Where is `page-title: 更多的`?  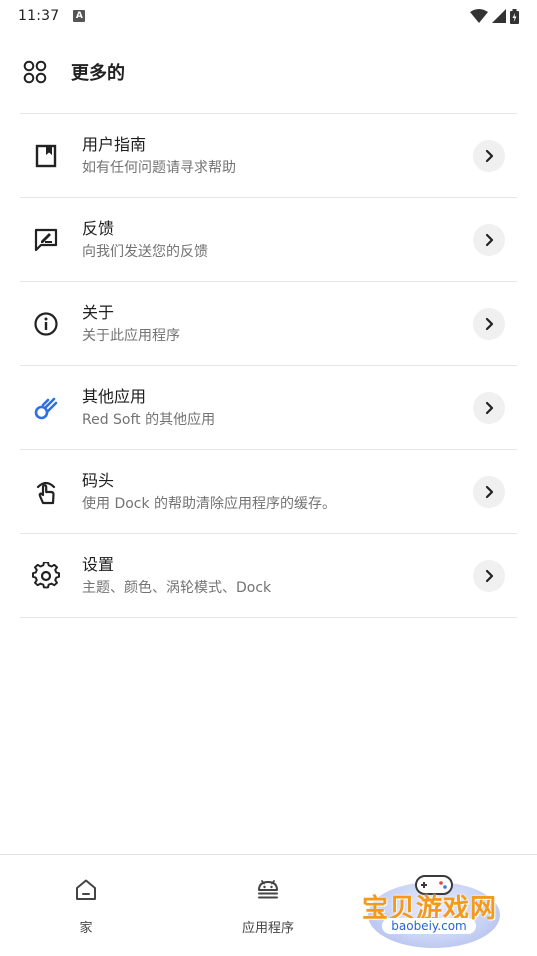
page-title: 更多的 is located at coordinates (98, 73).